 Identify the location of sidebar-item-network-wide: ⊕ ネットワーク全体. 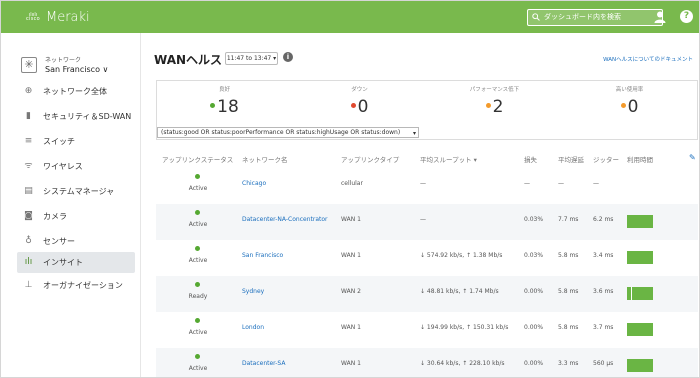
(76, 91).